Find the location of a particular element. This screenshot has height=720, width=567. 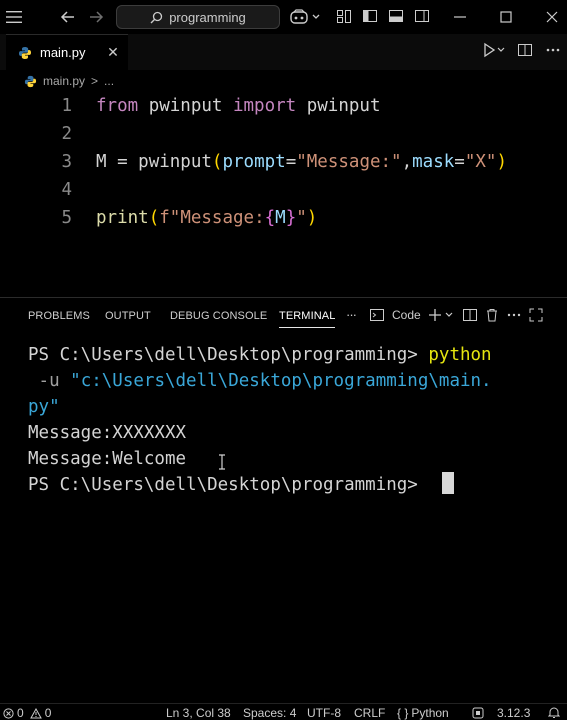

fstring-prefix: f is located at coordinates (164, 218).